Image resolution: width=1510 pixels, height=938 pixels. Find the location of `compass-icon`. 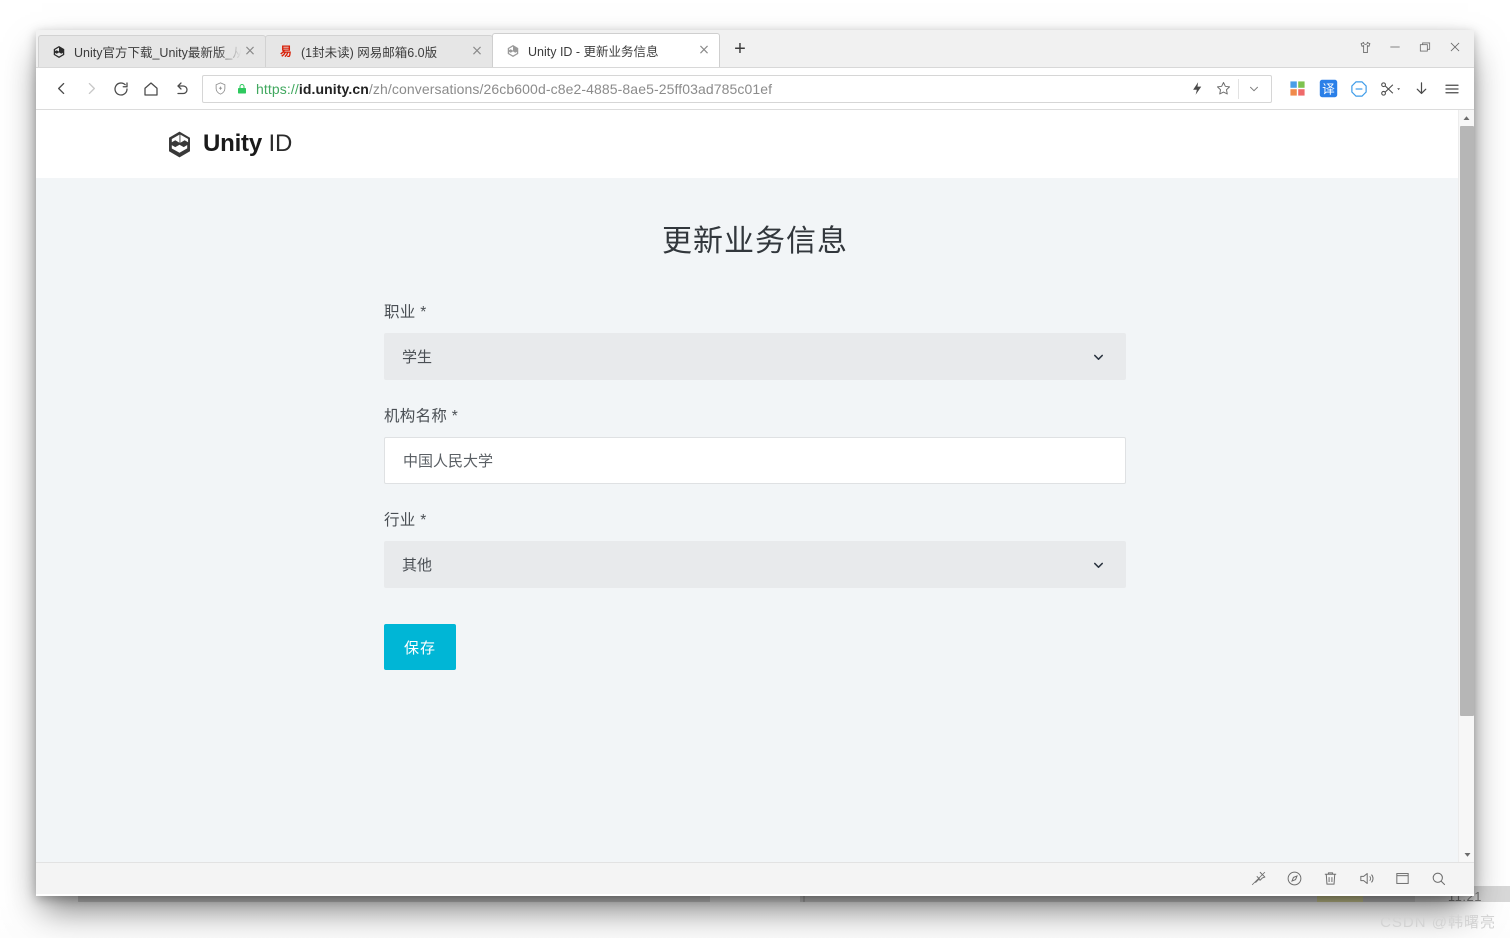

compass-icon is located at coordinates (1294, 879).